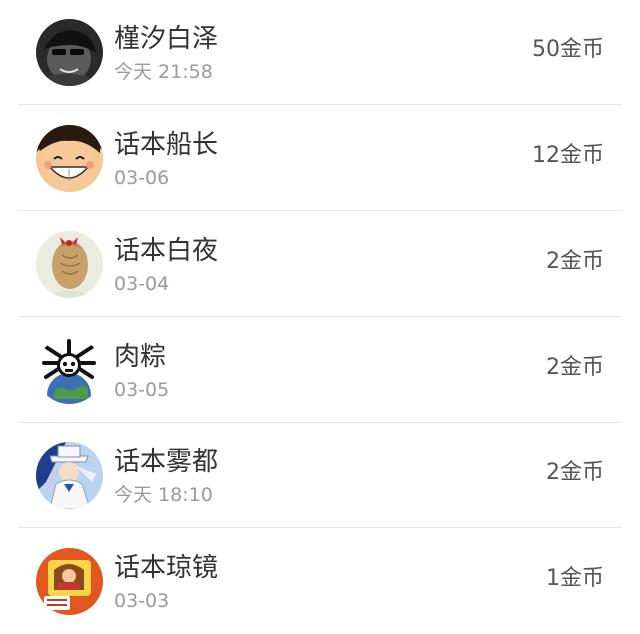  I want to click on white-suit-thief-avatar-icon, so click(69, 475).